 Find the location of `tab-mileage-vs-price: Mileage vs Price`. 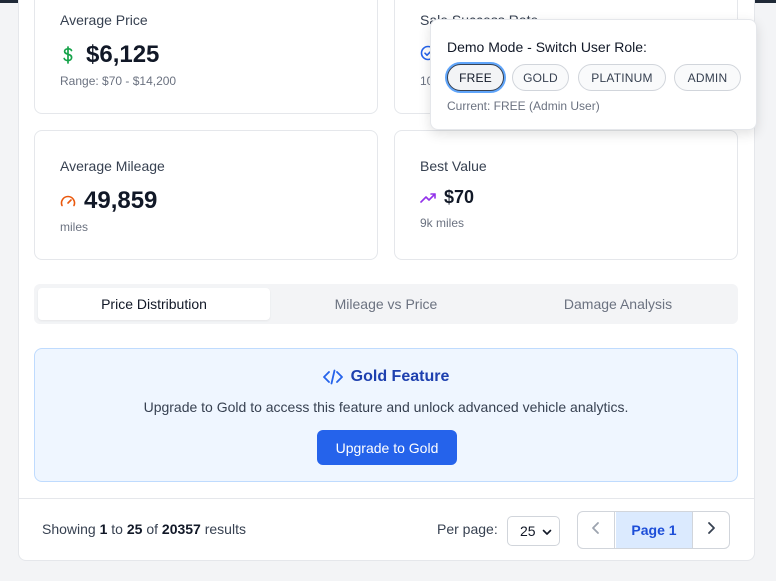

tab-mileage-vs-price: Mileage vs Price is located at coordinates (386, 304).